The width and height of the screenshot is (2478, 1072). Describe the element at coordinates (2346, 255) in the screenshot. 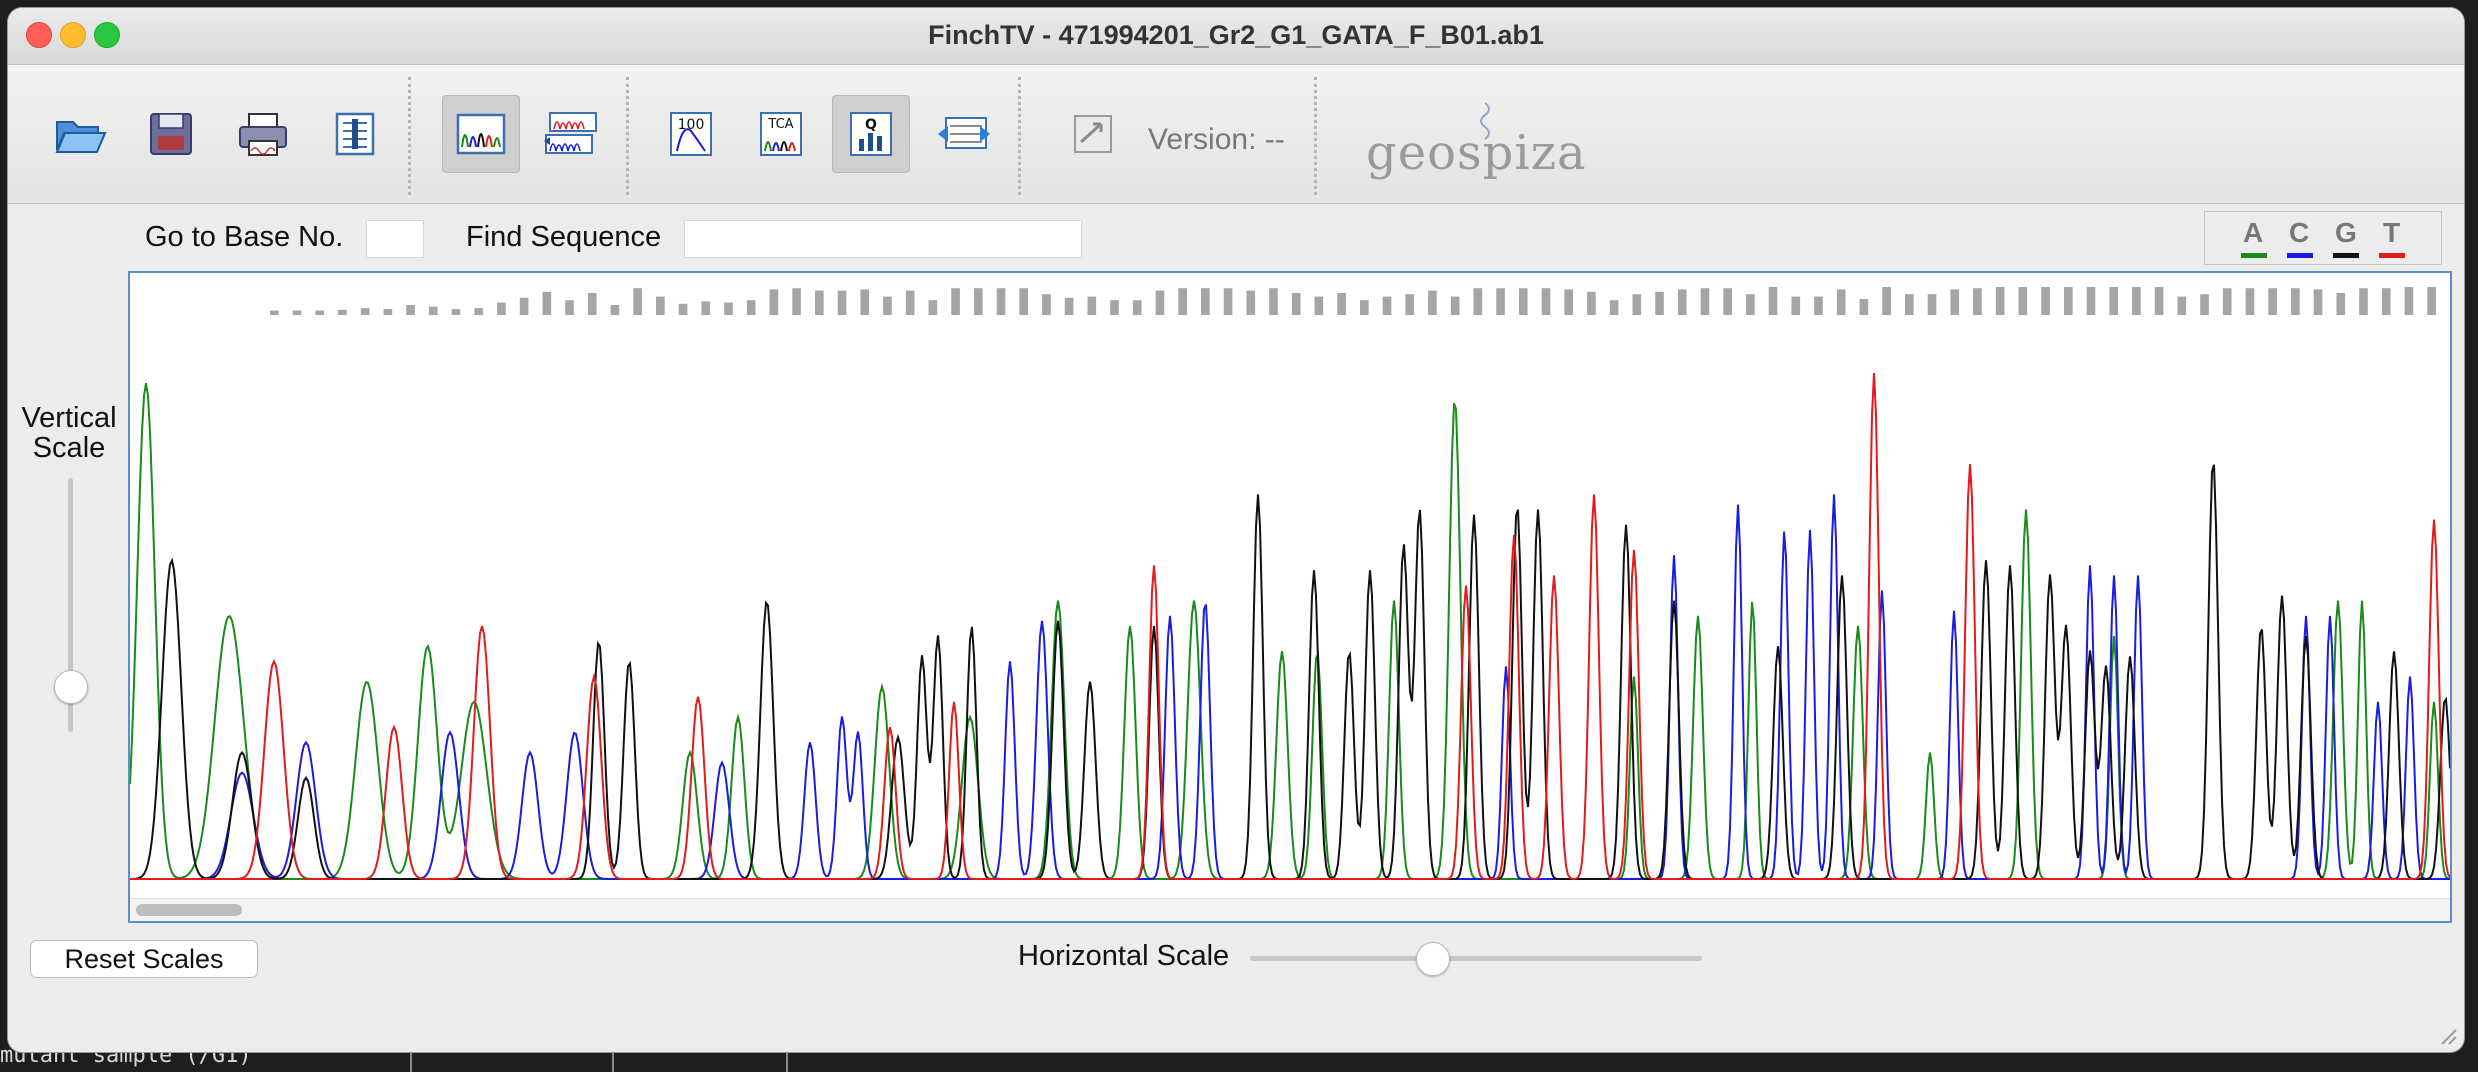

I see `legend-g-swatch` at that location.